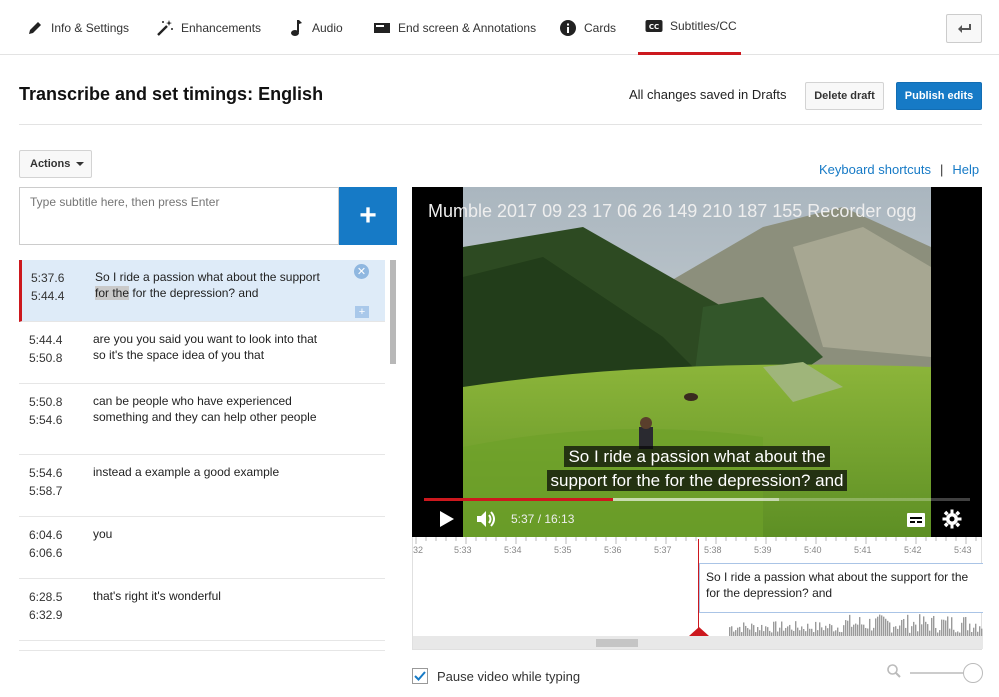 Image resolution: width=999 pixels, height=697 pixels. I want to click on delete-draft-button: Delete draft, so click(844, 96).